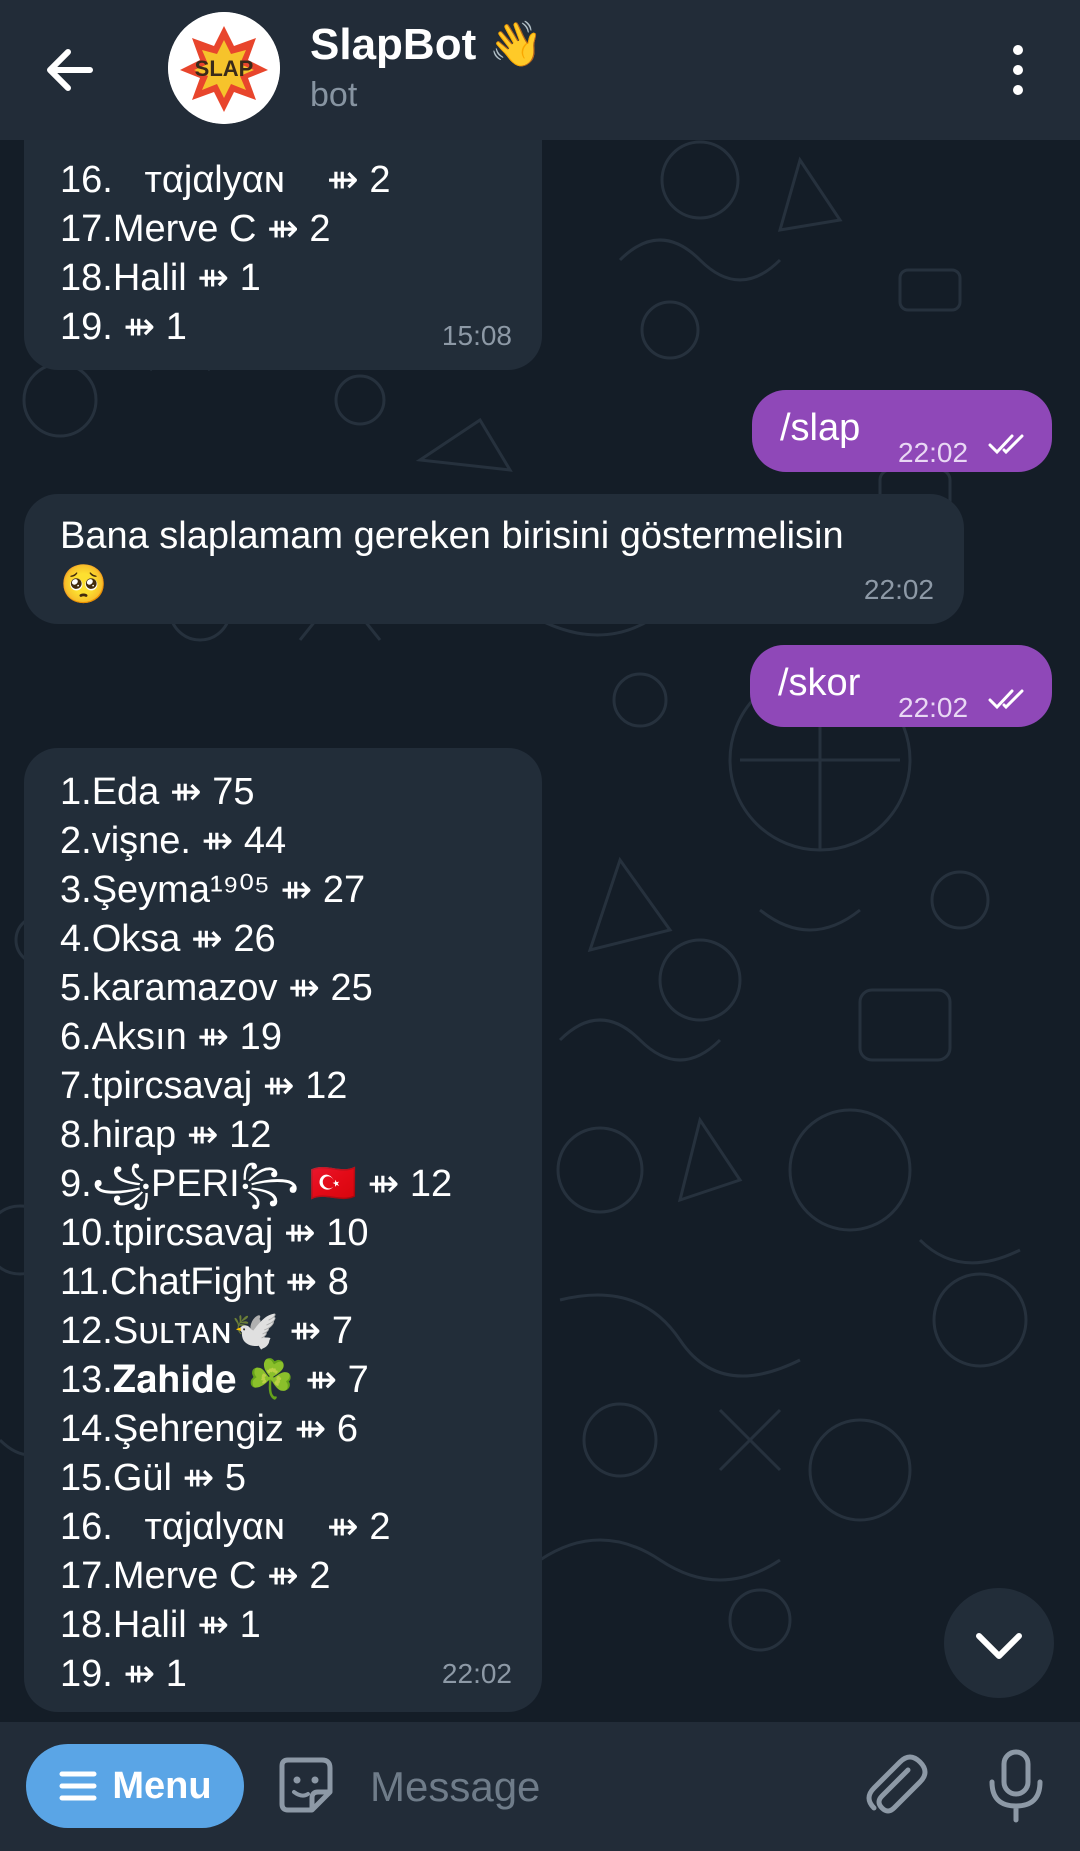  I want to click on score-line: 1.Eda ⇻ 75, so click(157, 792).